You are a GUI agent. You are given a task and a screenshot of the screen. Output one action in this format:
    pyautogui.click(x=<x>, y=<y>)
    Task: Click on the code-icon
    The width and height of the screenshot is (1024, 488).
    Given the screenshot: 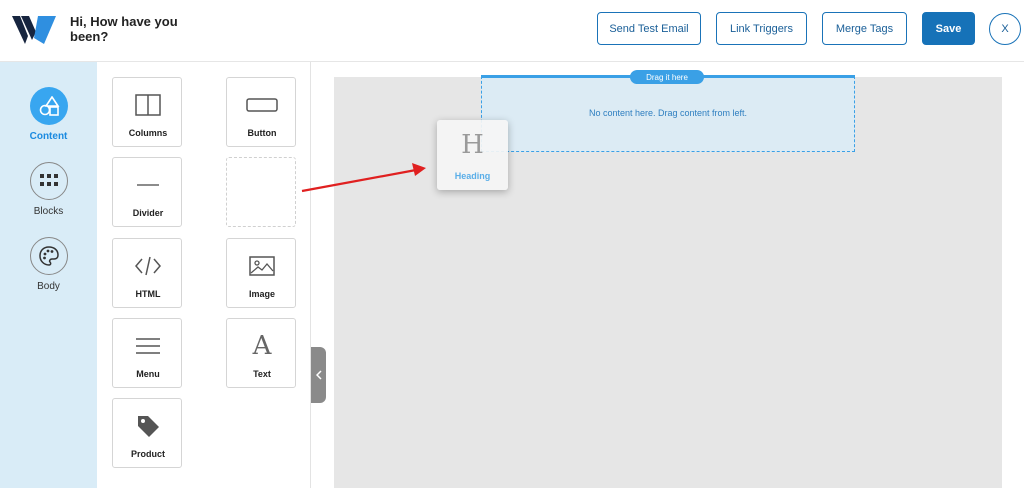 What is the action you would take?
    pyautogui.click(x=148, y=266)
    